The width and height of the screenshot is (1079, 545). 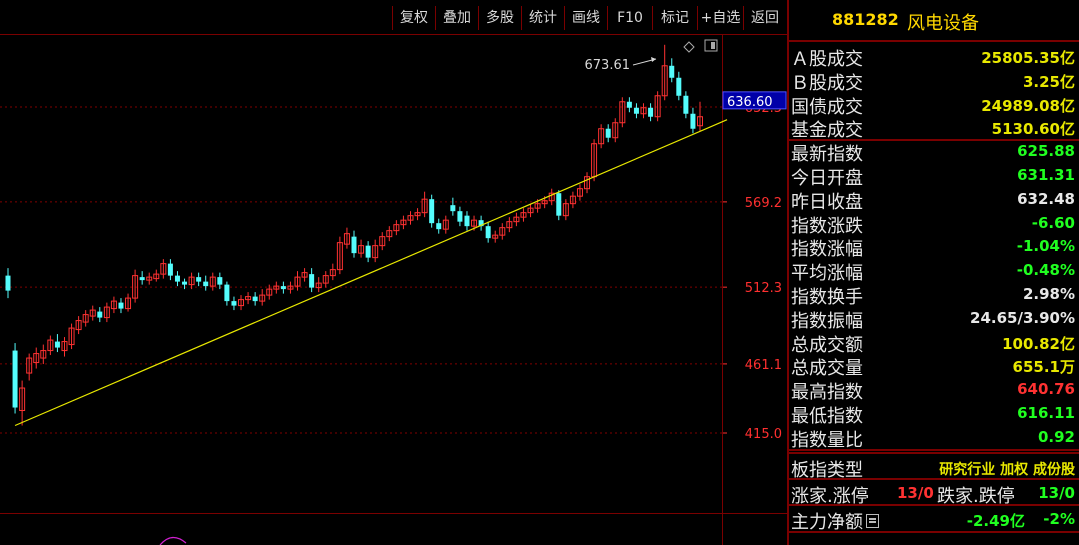 I want to click on index-code: 881282, so click(x=865, y=19).